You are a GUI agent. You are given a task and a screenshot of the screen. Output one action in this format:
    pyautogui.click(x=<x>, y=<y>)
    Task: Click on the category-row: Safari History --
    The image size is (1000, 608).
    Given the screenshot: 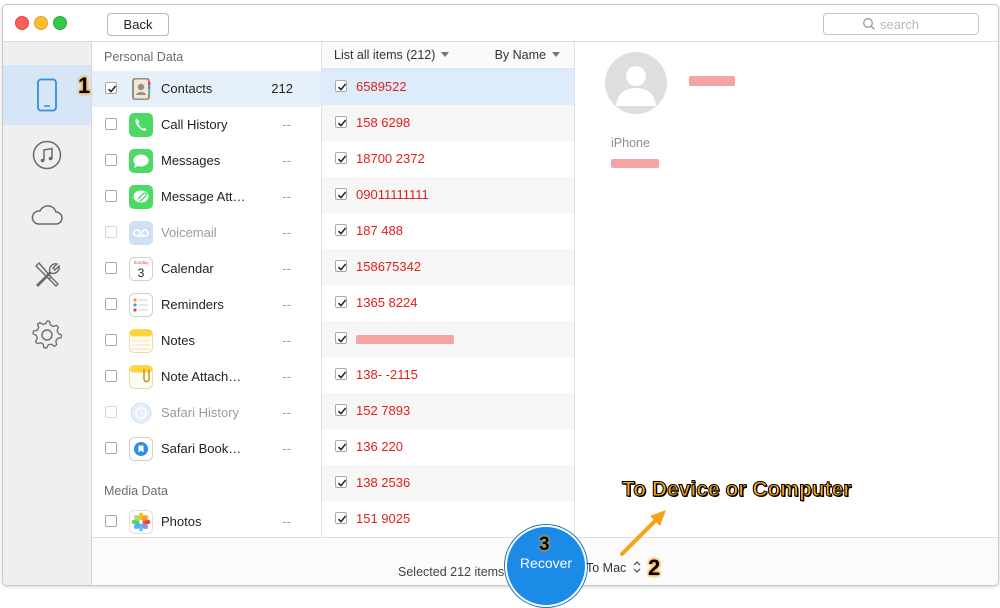 What is the action you would take?
    pyautogui.click(x=206, y=413)
    